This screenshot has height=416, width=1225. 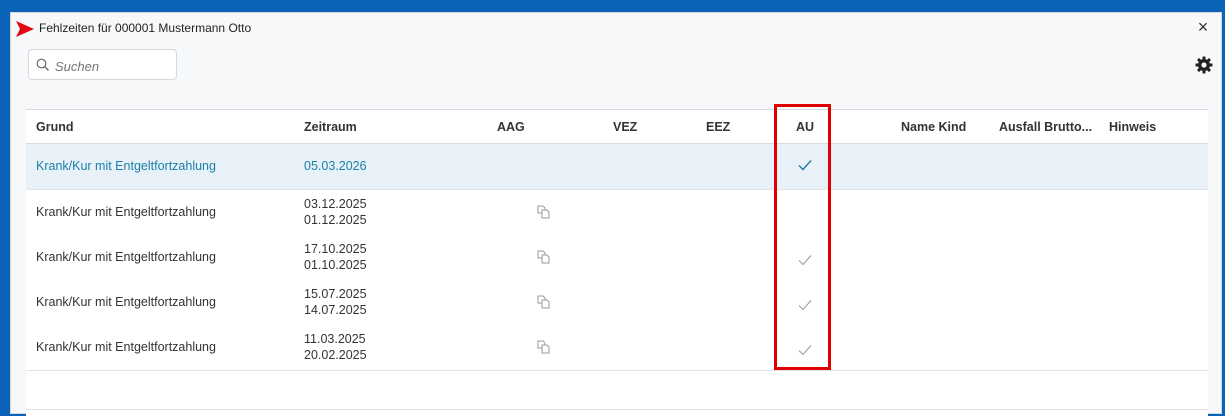 I want to click on cell-zeitraum-bis: 03.12.2025, so click(x=335, y=204).